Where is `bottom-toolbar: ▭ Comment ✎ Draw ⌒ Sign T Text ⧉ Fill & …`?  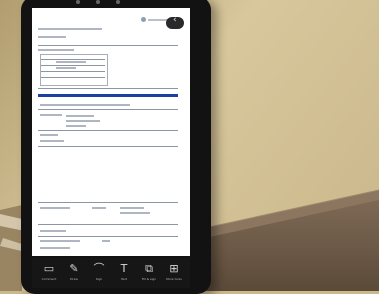
bottom-toolbar: ▭ Comment ✎ Draw ⌒ Sign T Text ⧉ Fill & … is located at coordinates (111, 273).